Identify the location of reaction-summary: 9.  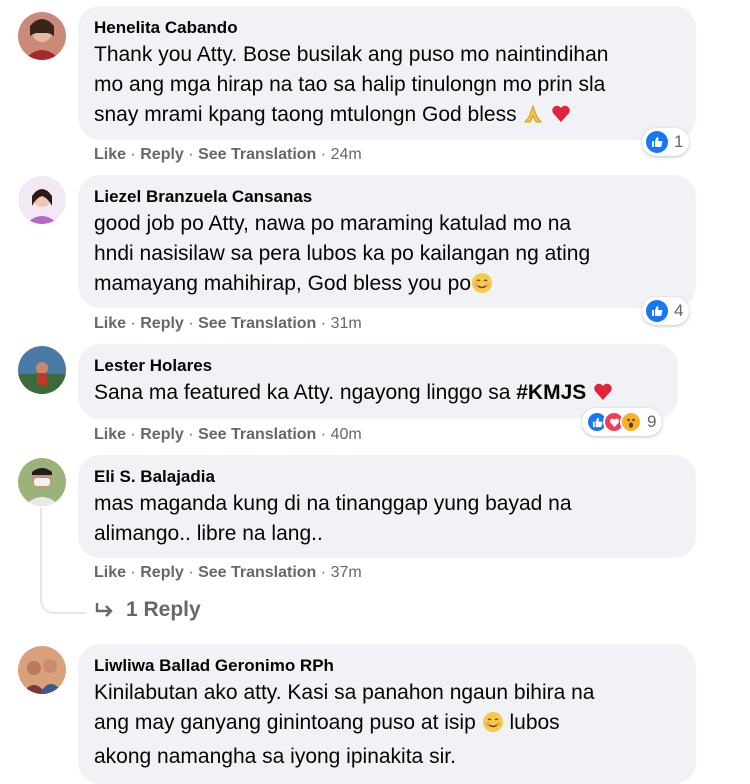
(622, 422).